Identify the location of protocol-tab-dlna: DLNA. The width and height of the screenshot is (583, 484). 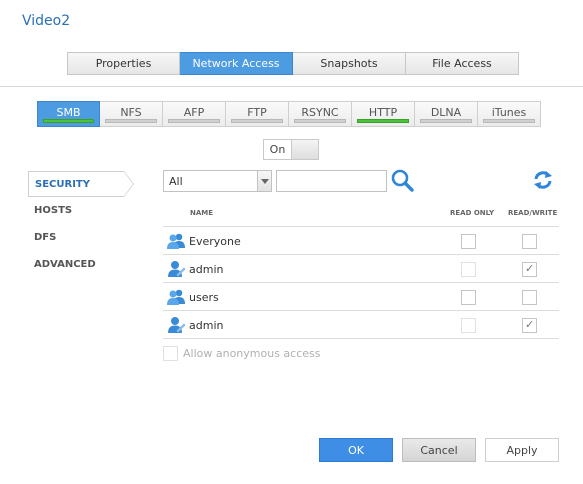
(446, 114).